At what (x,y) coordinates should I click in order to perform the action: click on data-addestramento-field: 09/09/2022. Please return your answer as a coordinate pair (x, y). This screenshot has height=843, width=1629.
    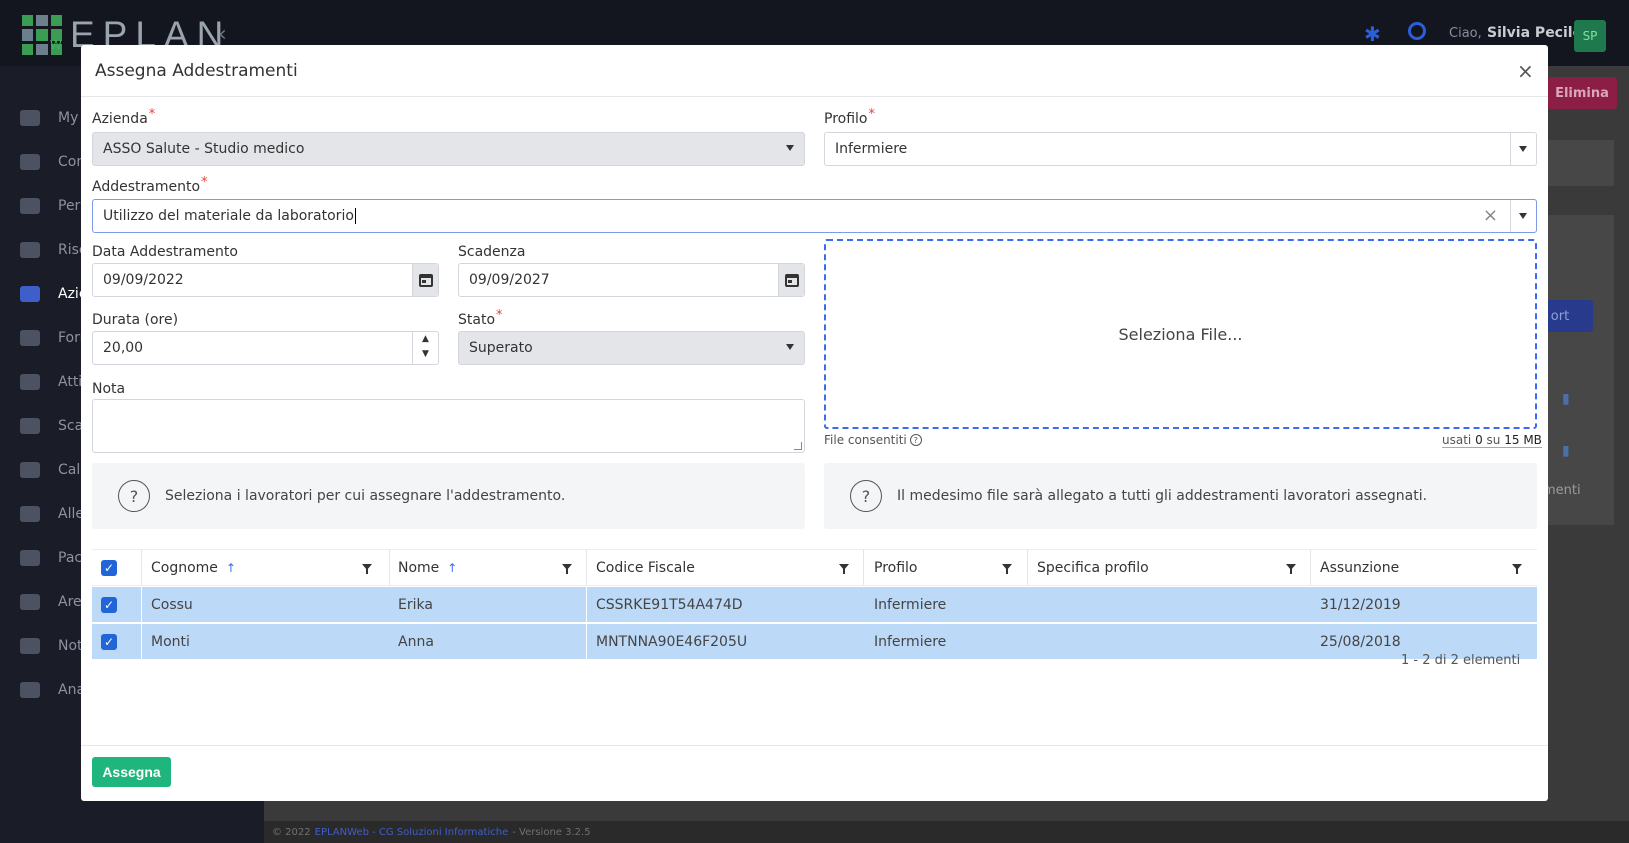
    Looking at the image, I should click on (265, 280).